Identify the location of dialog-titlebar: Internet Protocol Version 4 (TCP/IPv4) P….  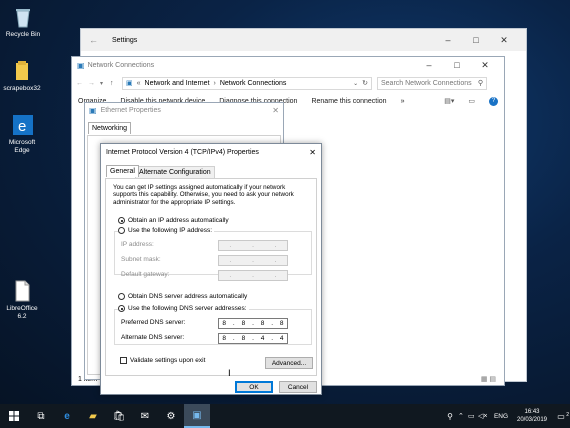
(211, 152).